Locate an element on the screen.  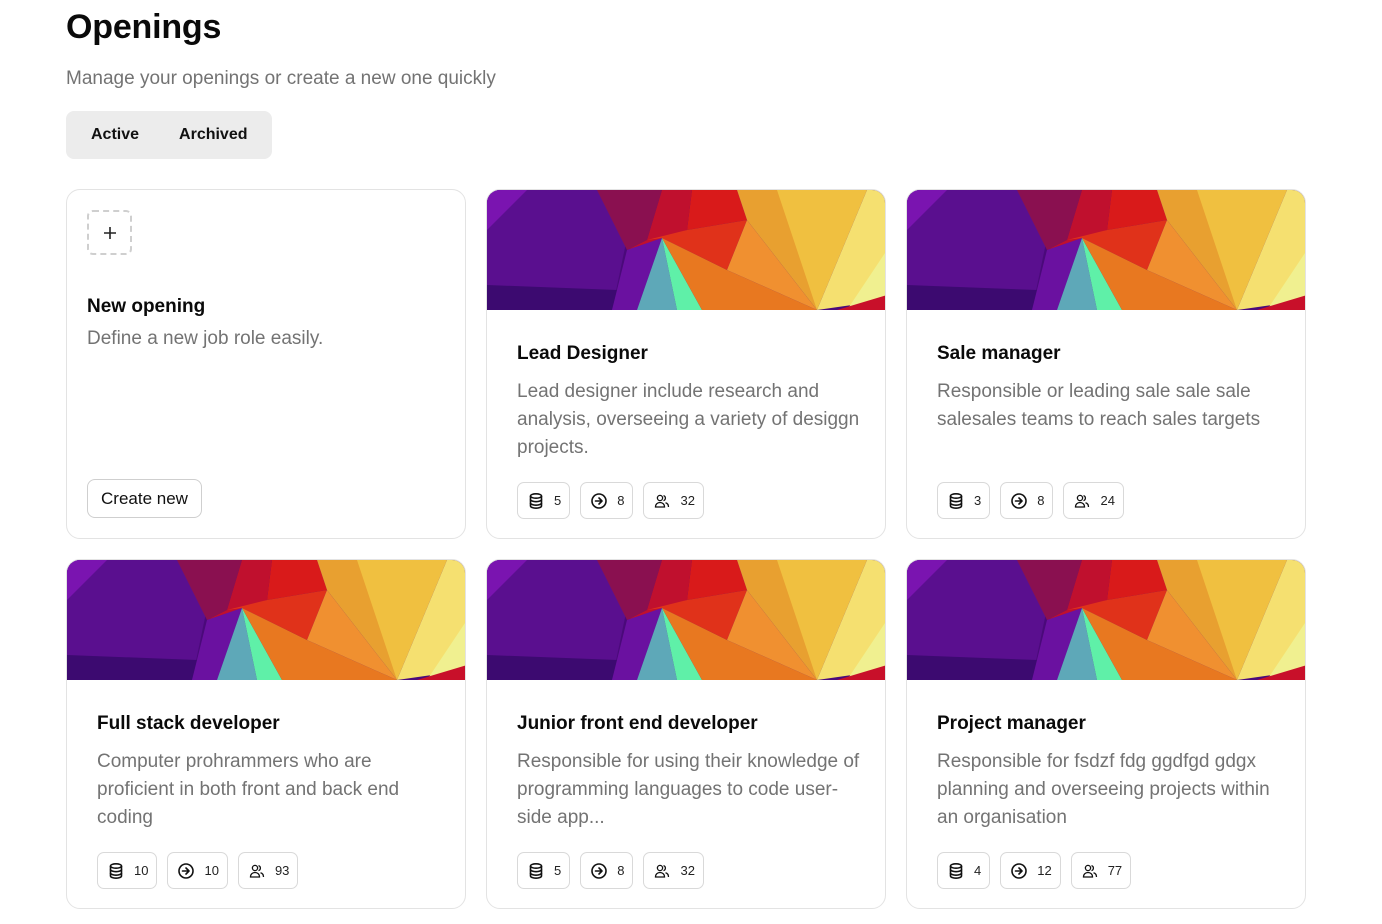
opening-stats: 10 10 93 is located at coordinates (198, 870).